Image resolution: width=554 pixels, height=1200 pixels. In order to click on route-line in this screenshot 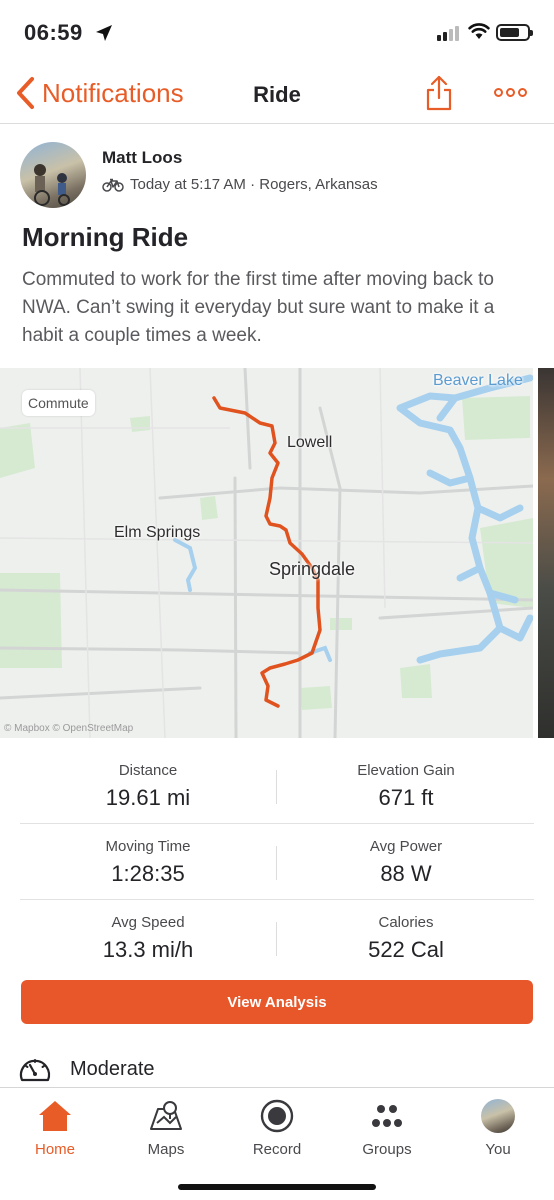, I will do `click(267, 552)`.